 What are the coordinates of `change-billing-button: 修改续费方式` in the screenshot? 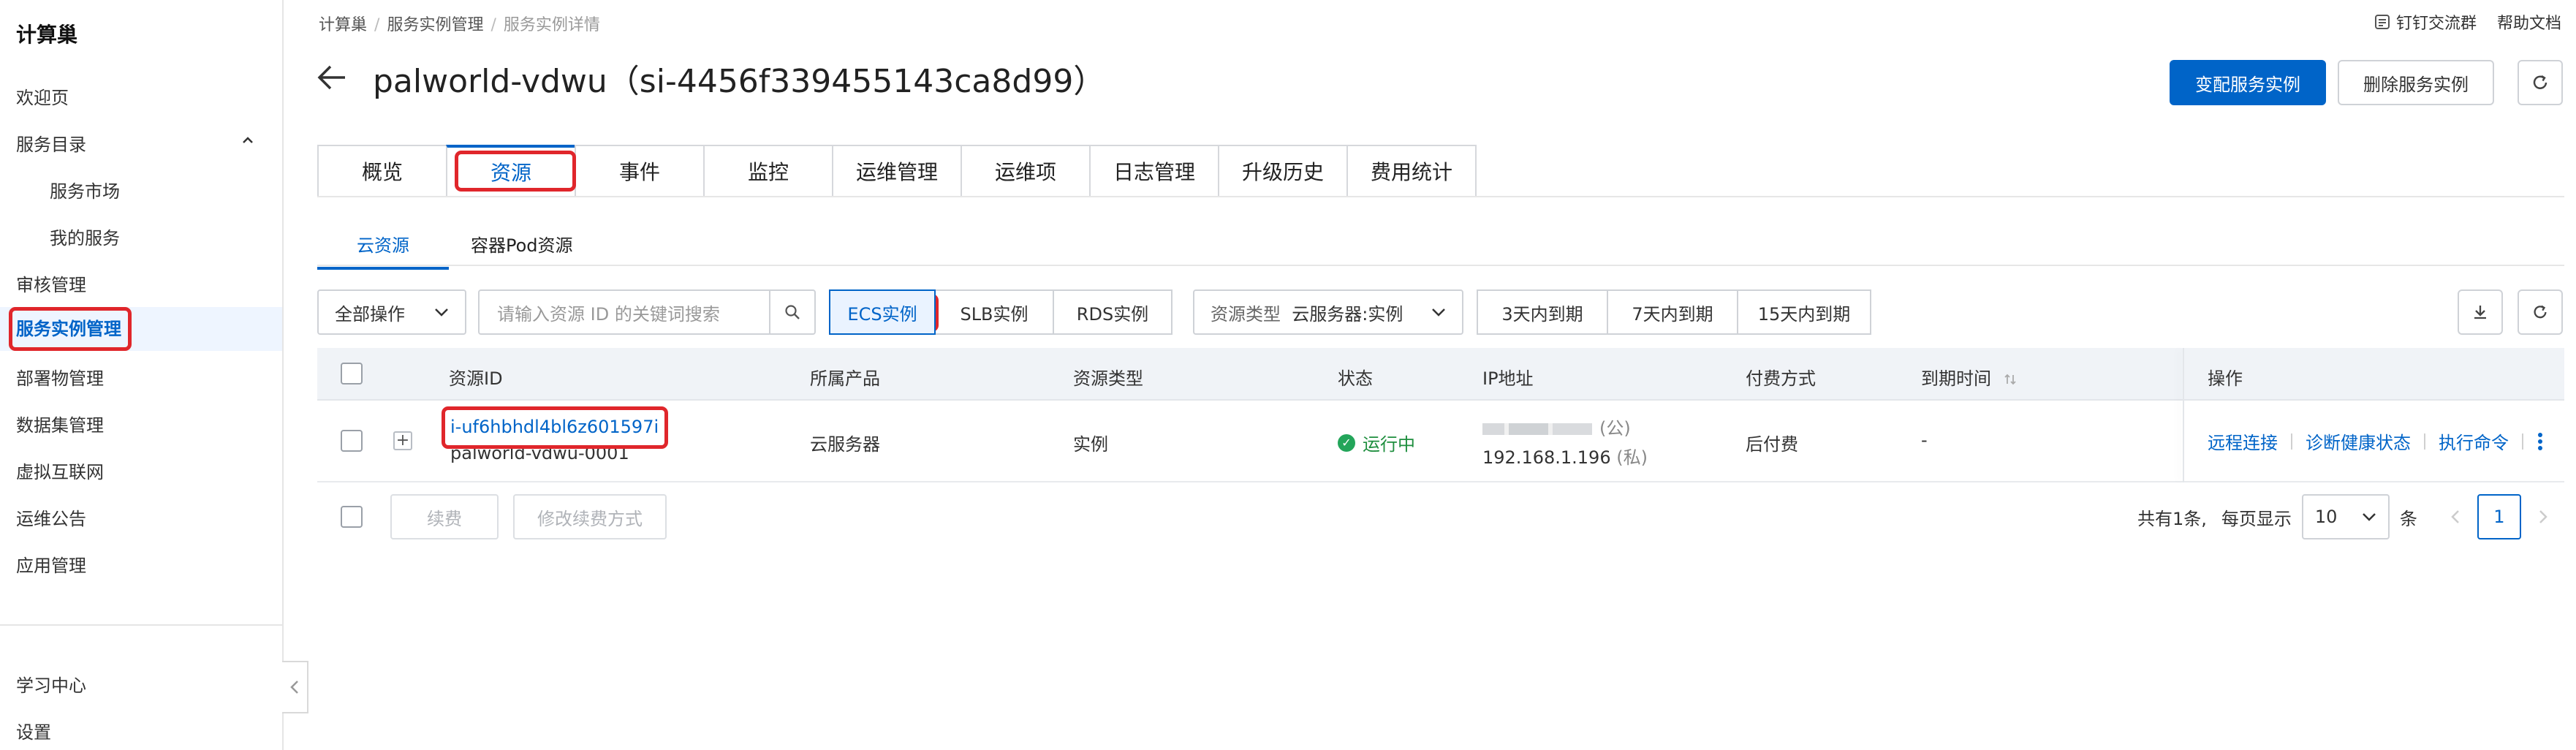 It's located at (590, 516).